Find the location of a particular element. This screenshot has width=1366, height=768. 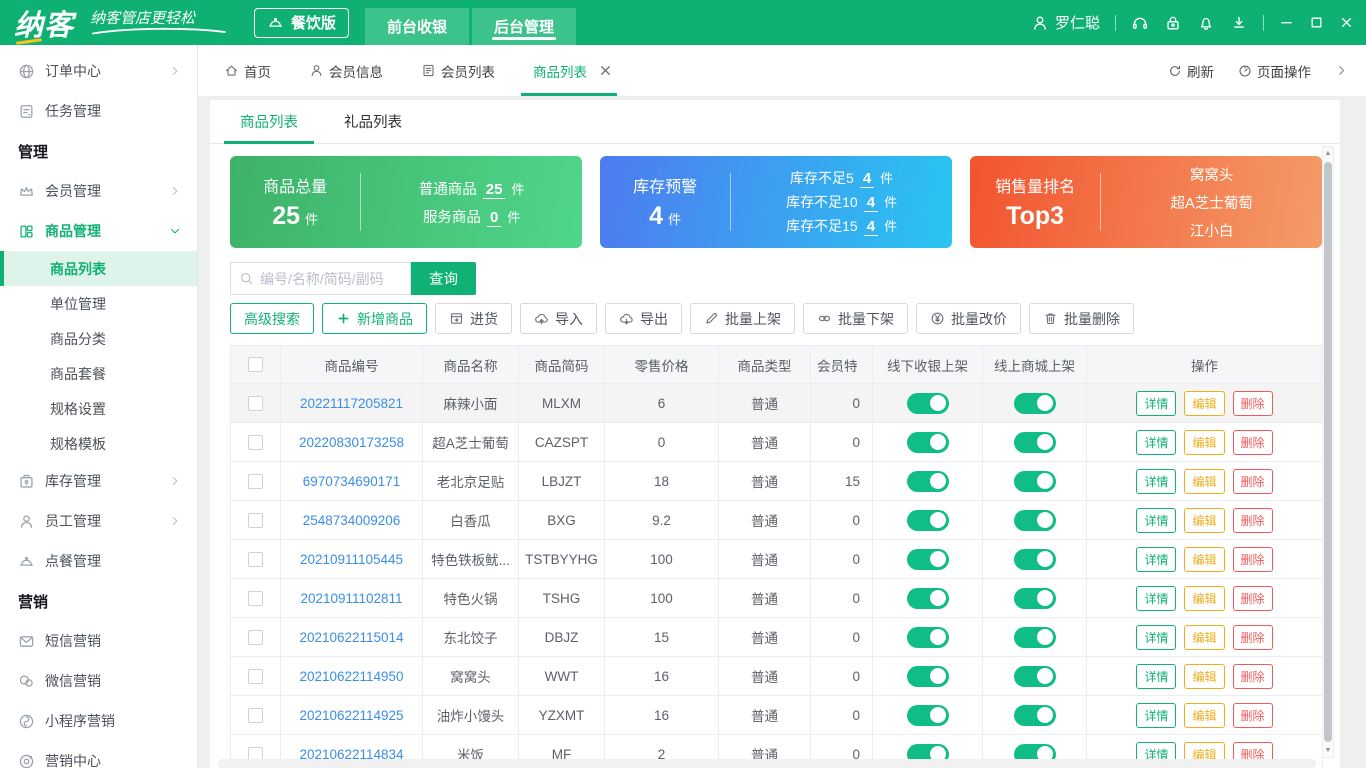

sidebar-item: 库存管理 is located at coordinates (98, 481).